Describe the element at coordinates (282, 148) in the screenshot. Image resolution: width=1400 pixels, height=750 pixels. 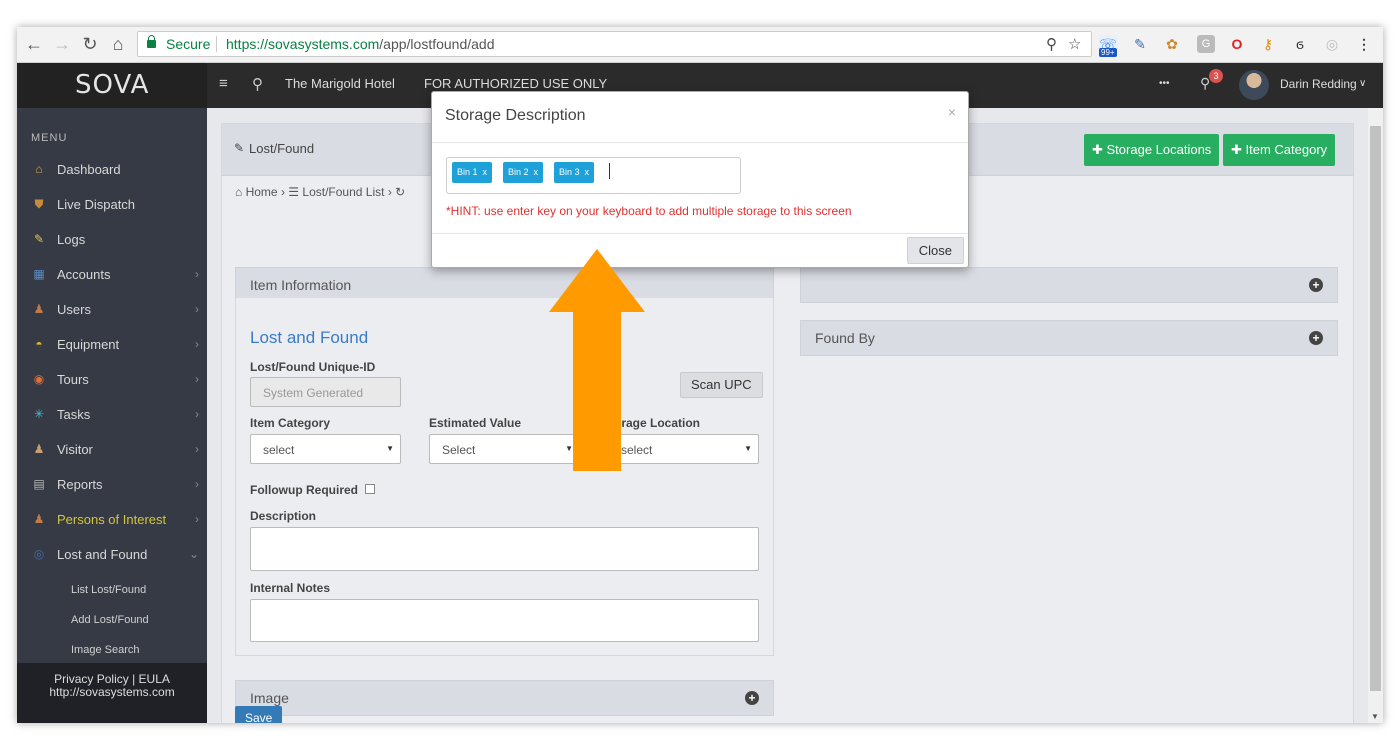
I see `page-title: Lost/Found` at that location.